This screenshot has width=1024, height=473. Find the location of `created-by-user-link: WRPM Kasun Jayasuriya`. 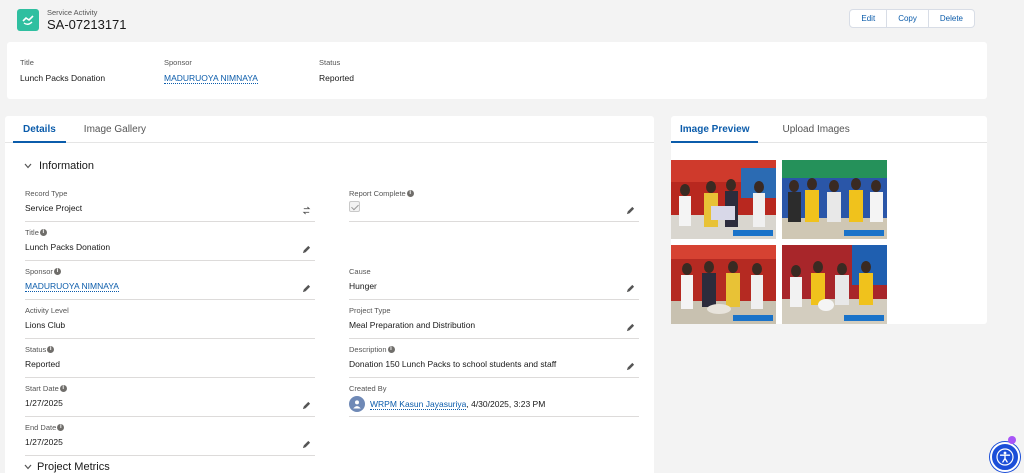

created-by-user-link: WRPM Kasun Jayasuriya is located at coordinates (418, 404).